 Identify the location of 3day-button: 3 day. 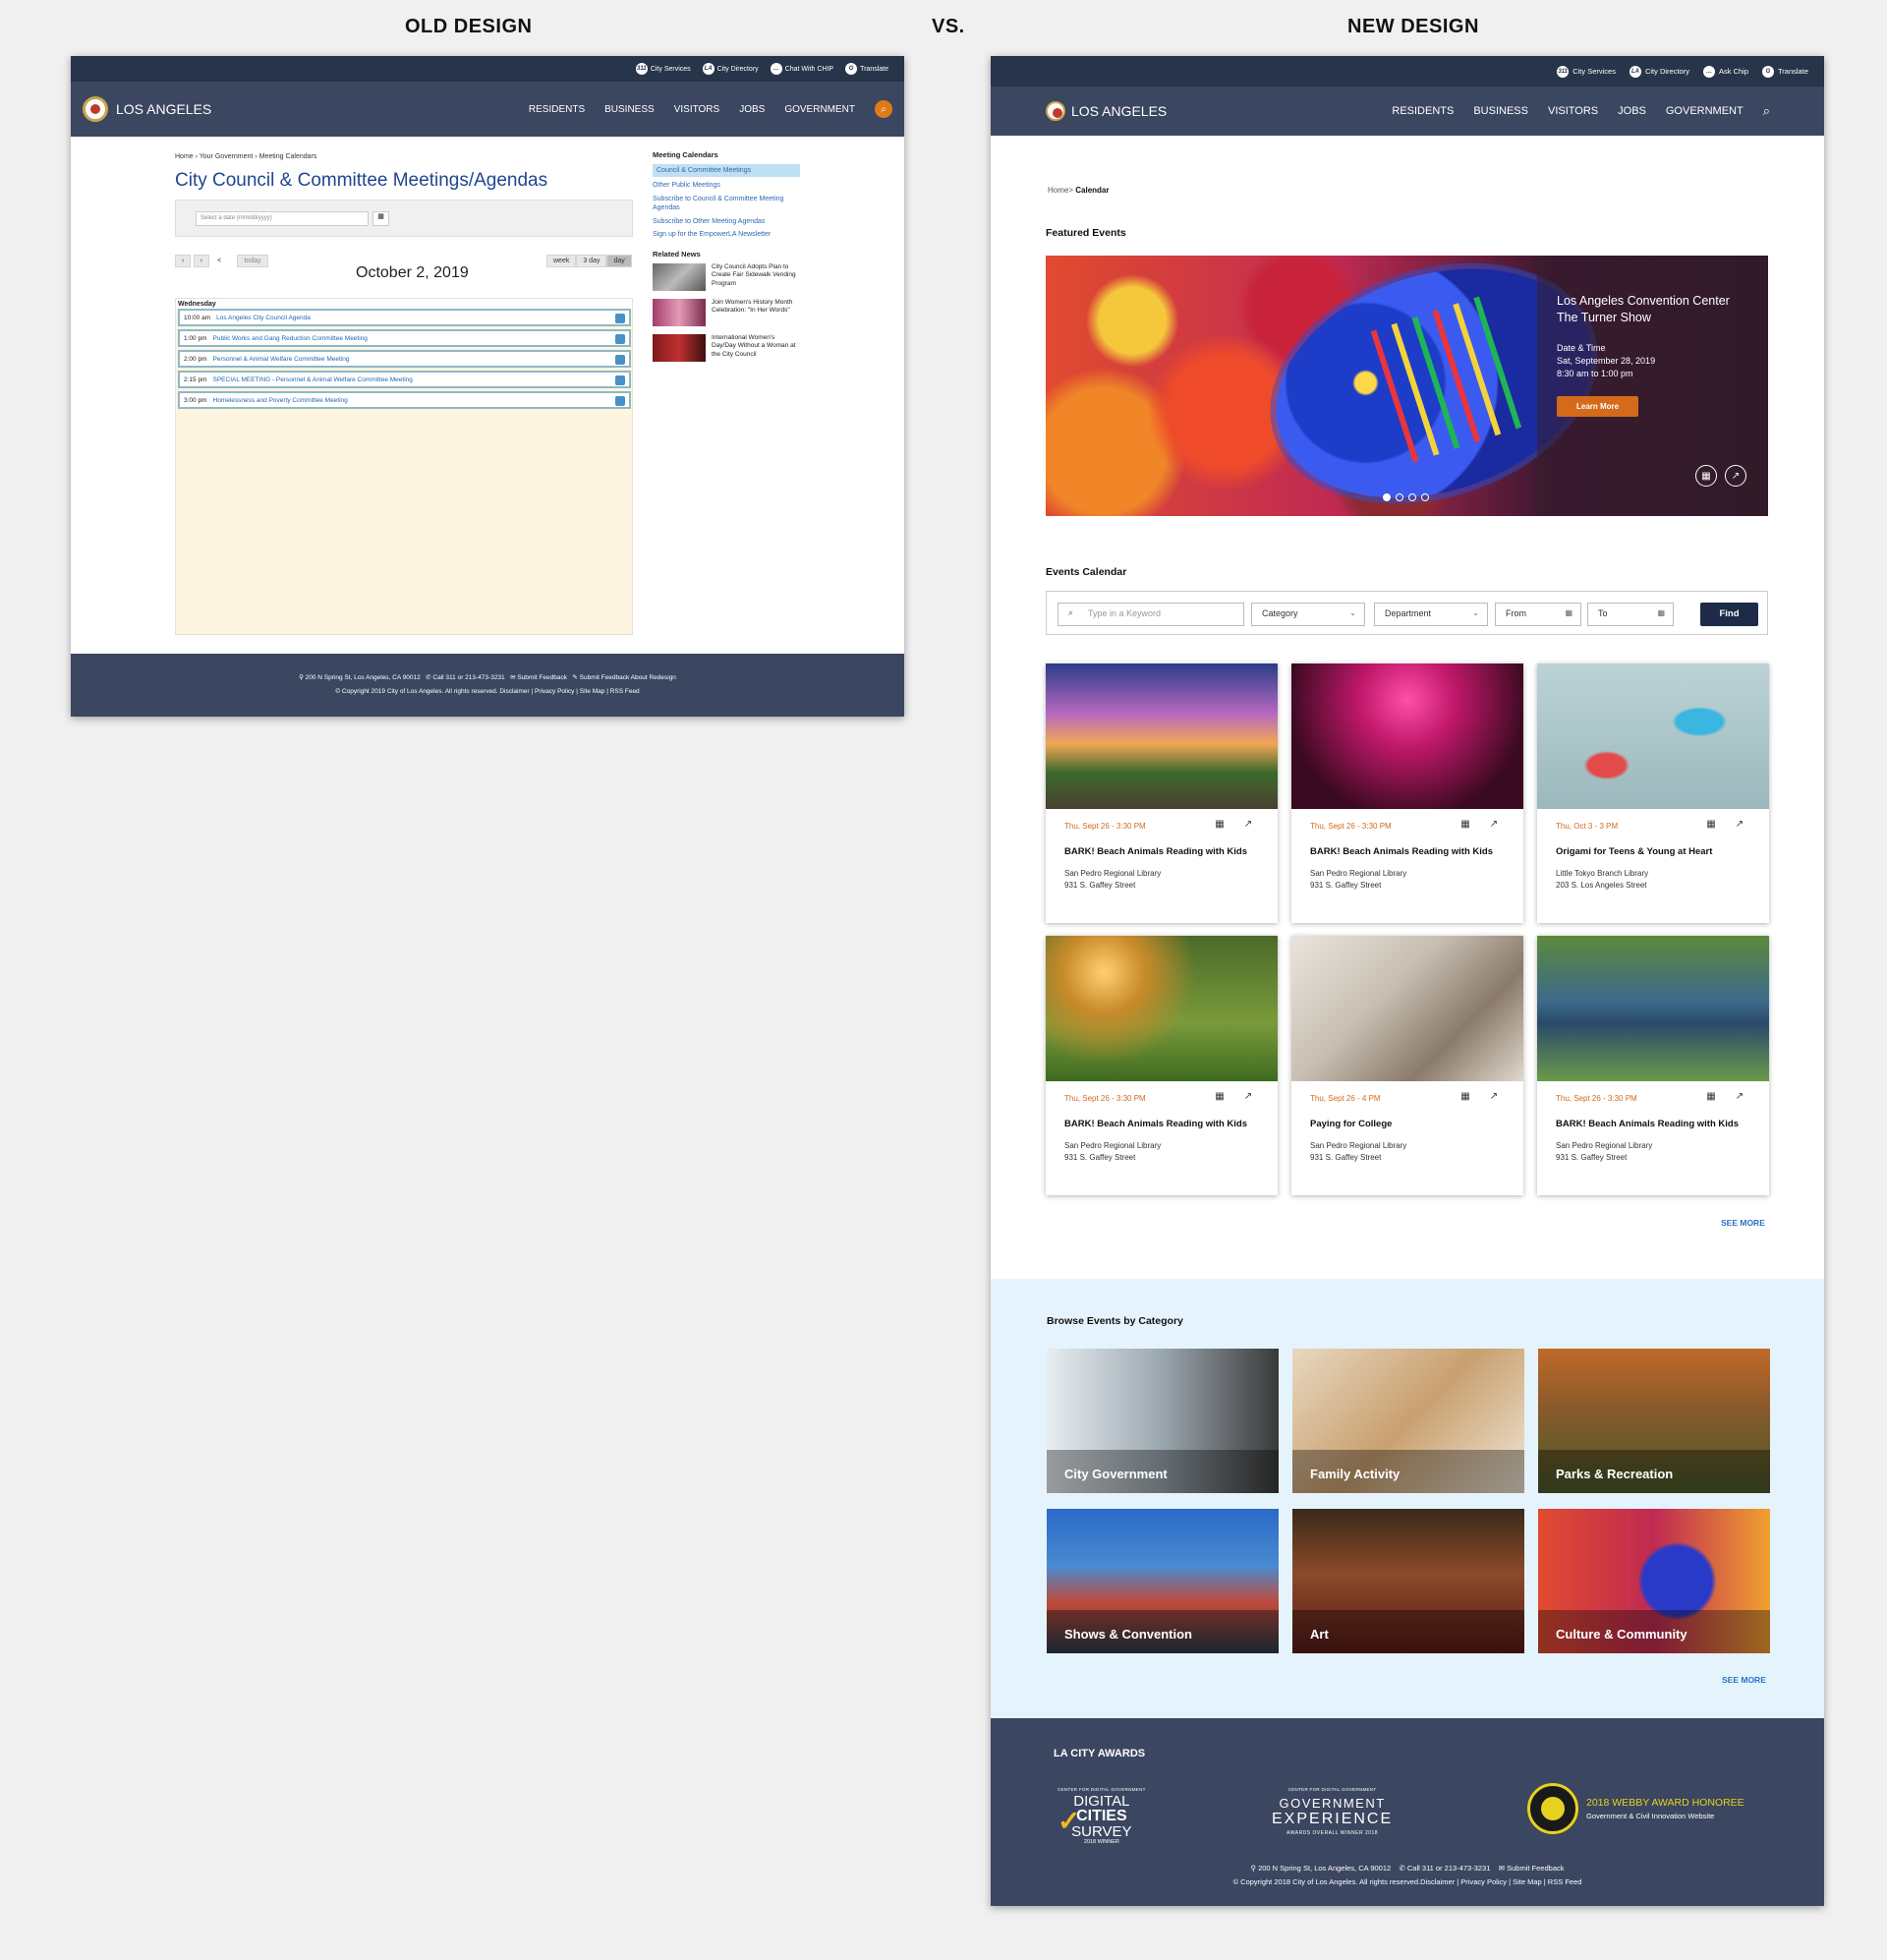
(591, 261).